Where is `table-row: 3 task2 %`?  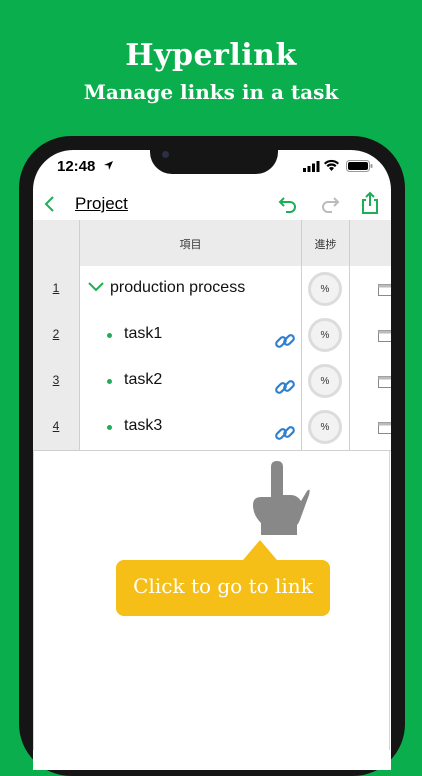 table-row: 3 task2 % is located at coordinates (212, 381).